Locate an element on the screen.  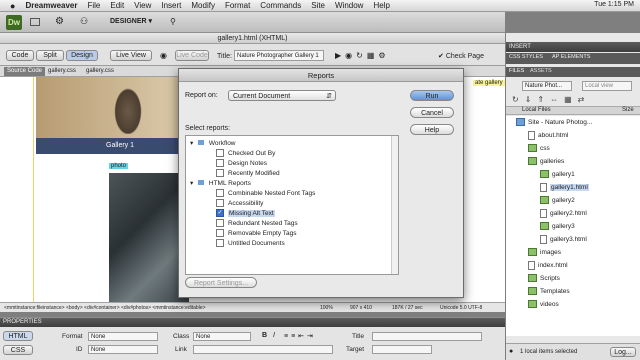
files-toolbar-icons: ↻⇓⇑⇔▦⇄ is located at coordinates (551, 99).